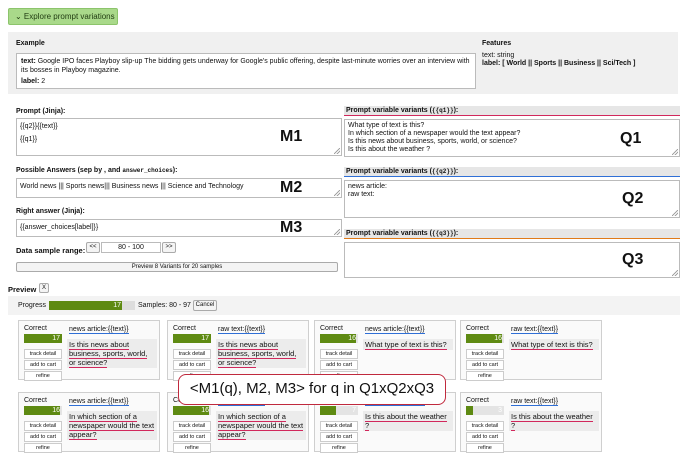 The image size is (683, 457). I want to click on preview-title: Preview, so click(22, 289).